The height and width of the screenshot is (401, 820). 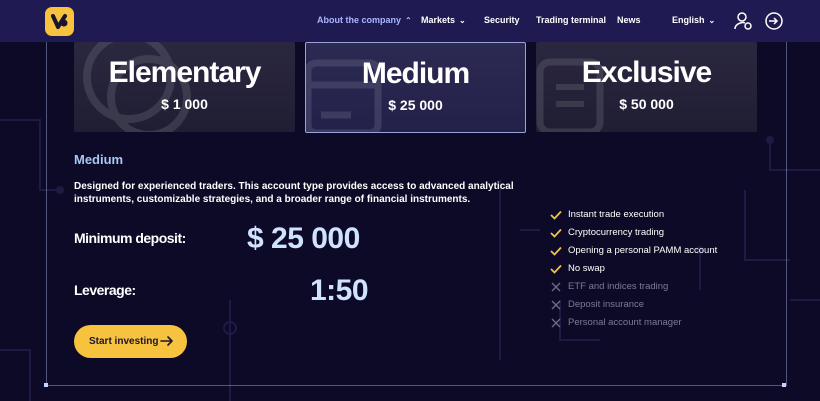 I want to click on nav-markets: Markets ⌄, so click(x=443, y=20).